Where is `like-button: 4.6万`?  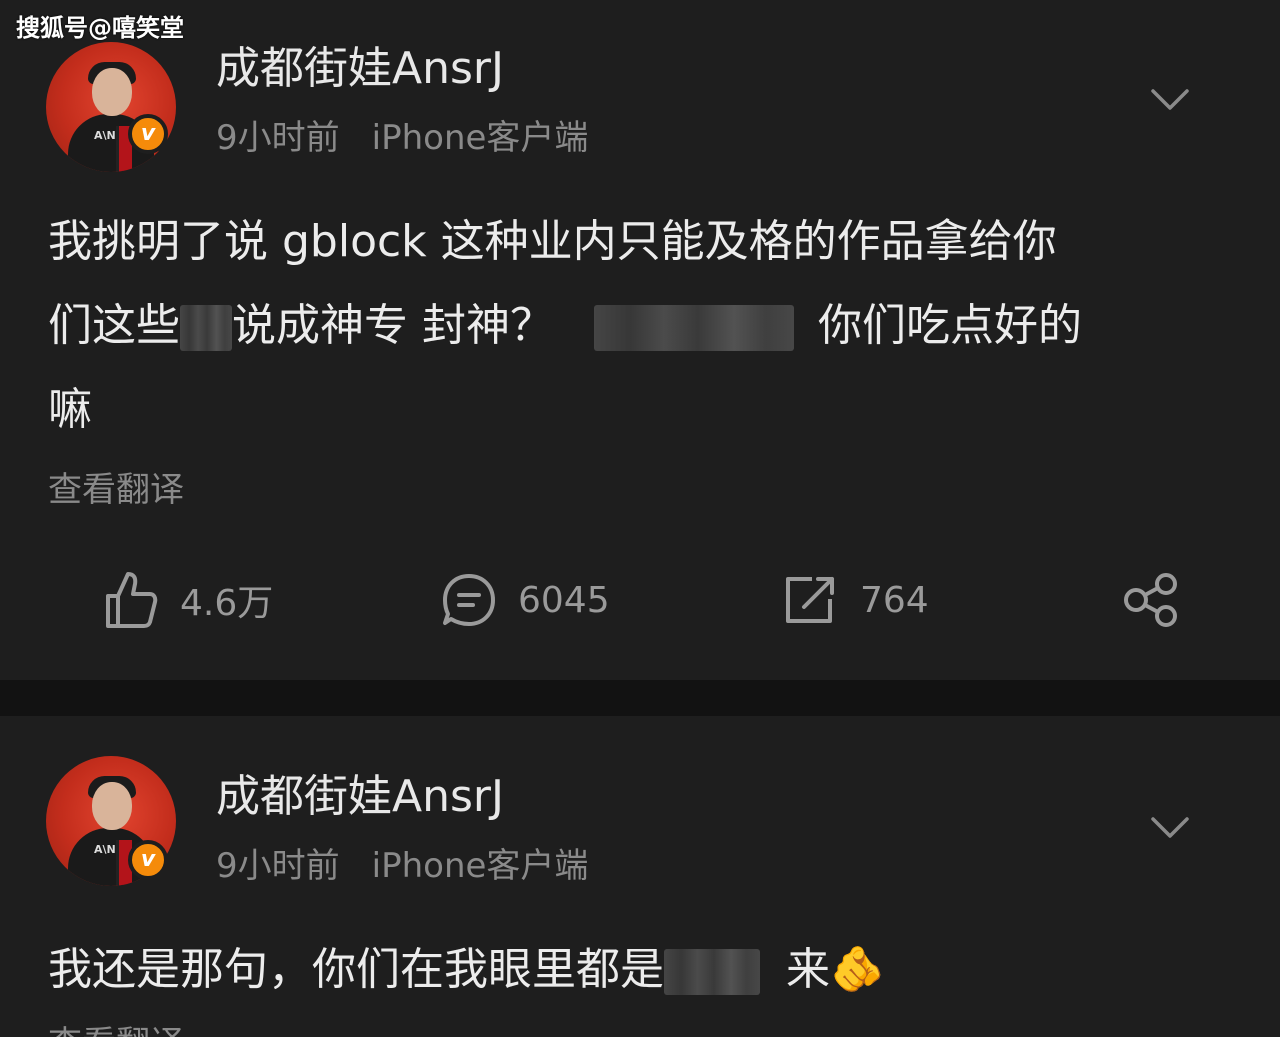
like-button: 4.6万 is located at coordinates (188, 600).